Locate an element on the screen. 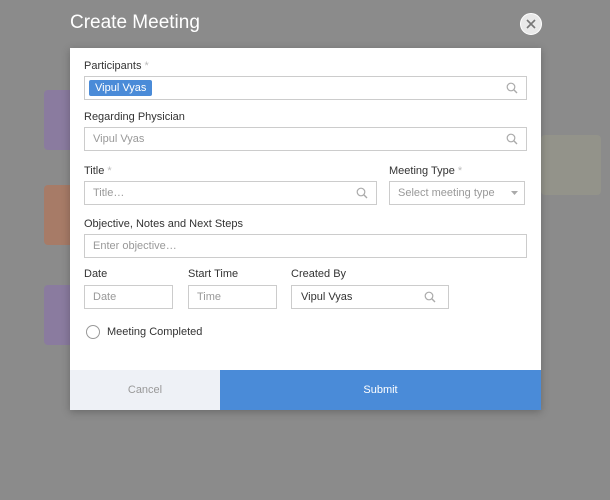 This screenshot has width=610, height=500. close-icon is located at coordinates (531, 24).